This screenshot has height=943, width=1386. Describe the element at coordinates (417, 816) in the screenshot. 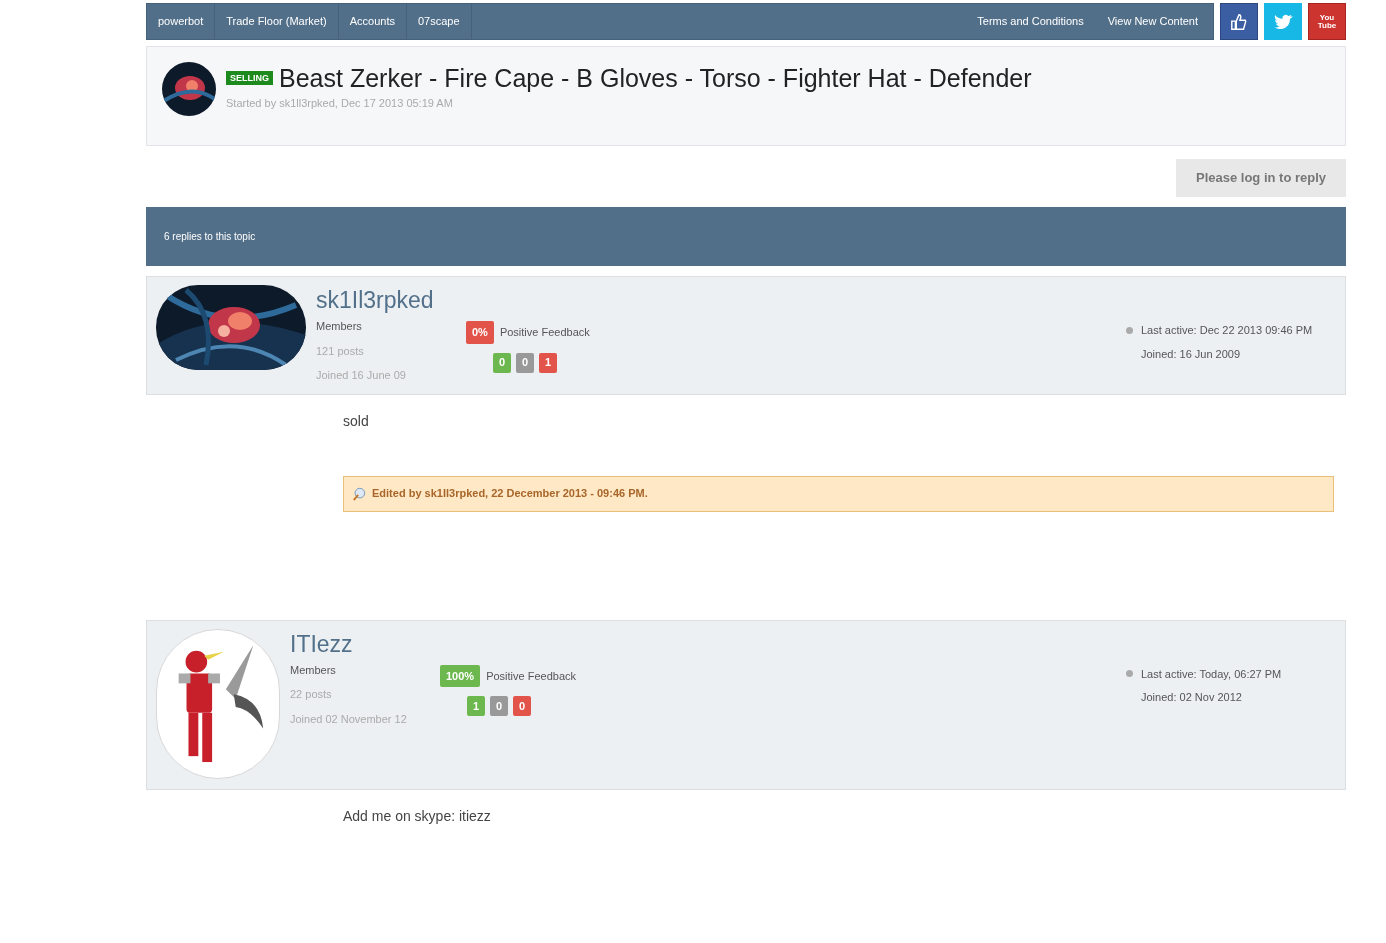

I see `post-body: Add me on skype: itiezz` at that location.